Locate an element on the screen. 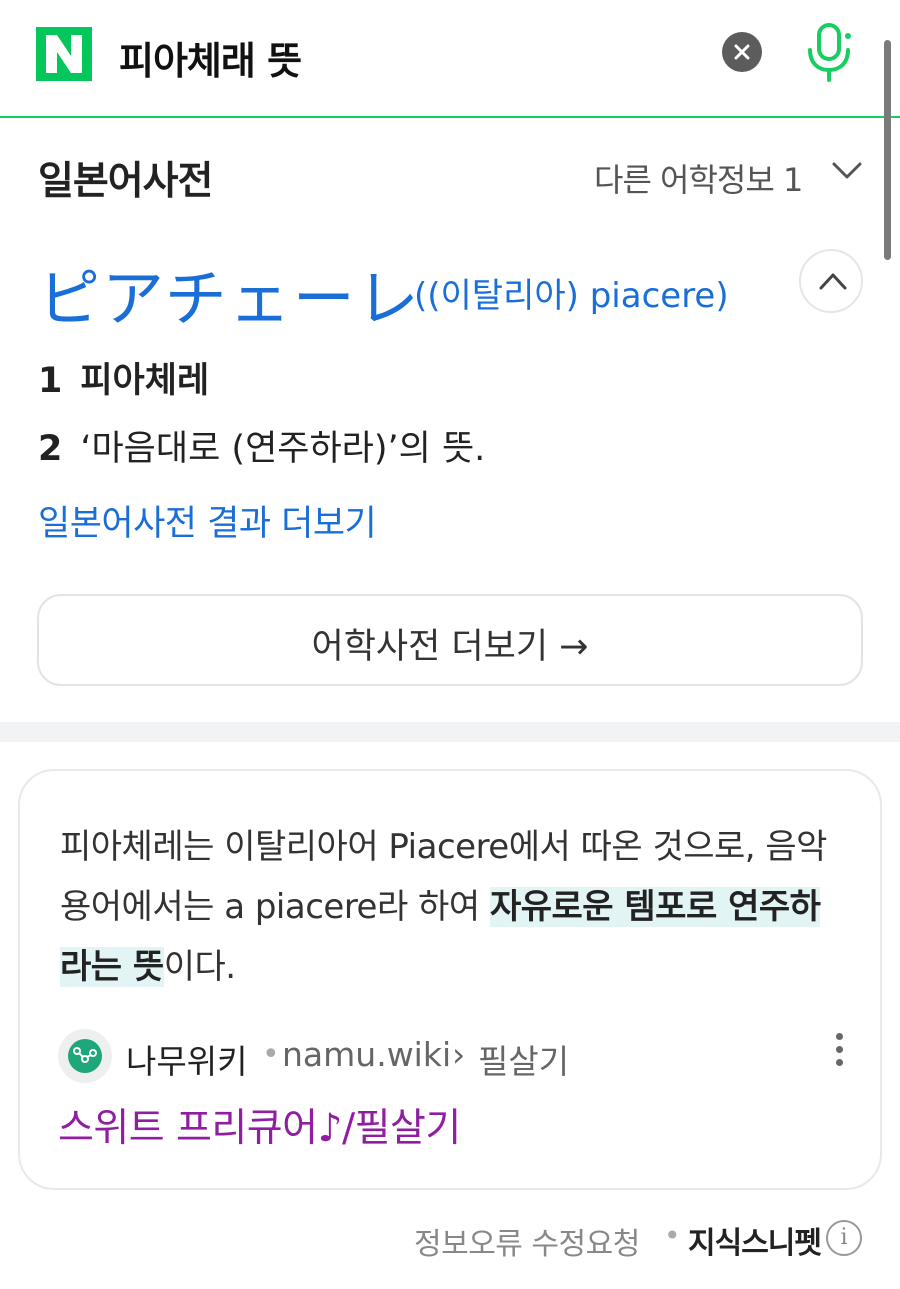  search-input: 피아체래 뜻 is located at coordinates (210, 57).